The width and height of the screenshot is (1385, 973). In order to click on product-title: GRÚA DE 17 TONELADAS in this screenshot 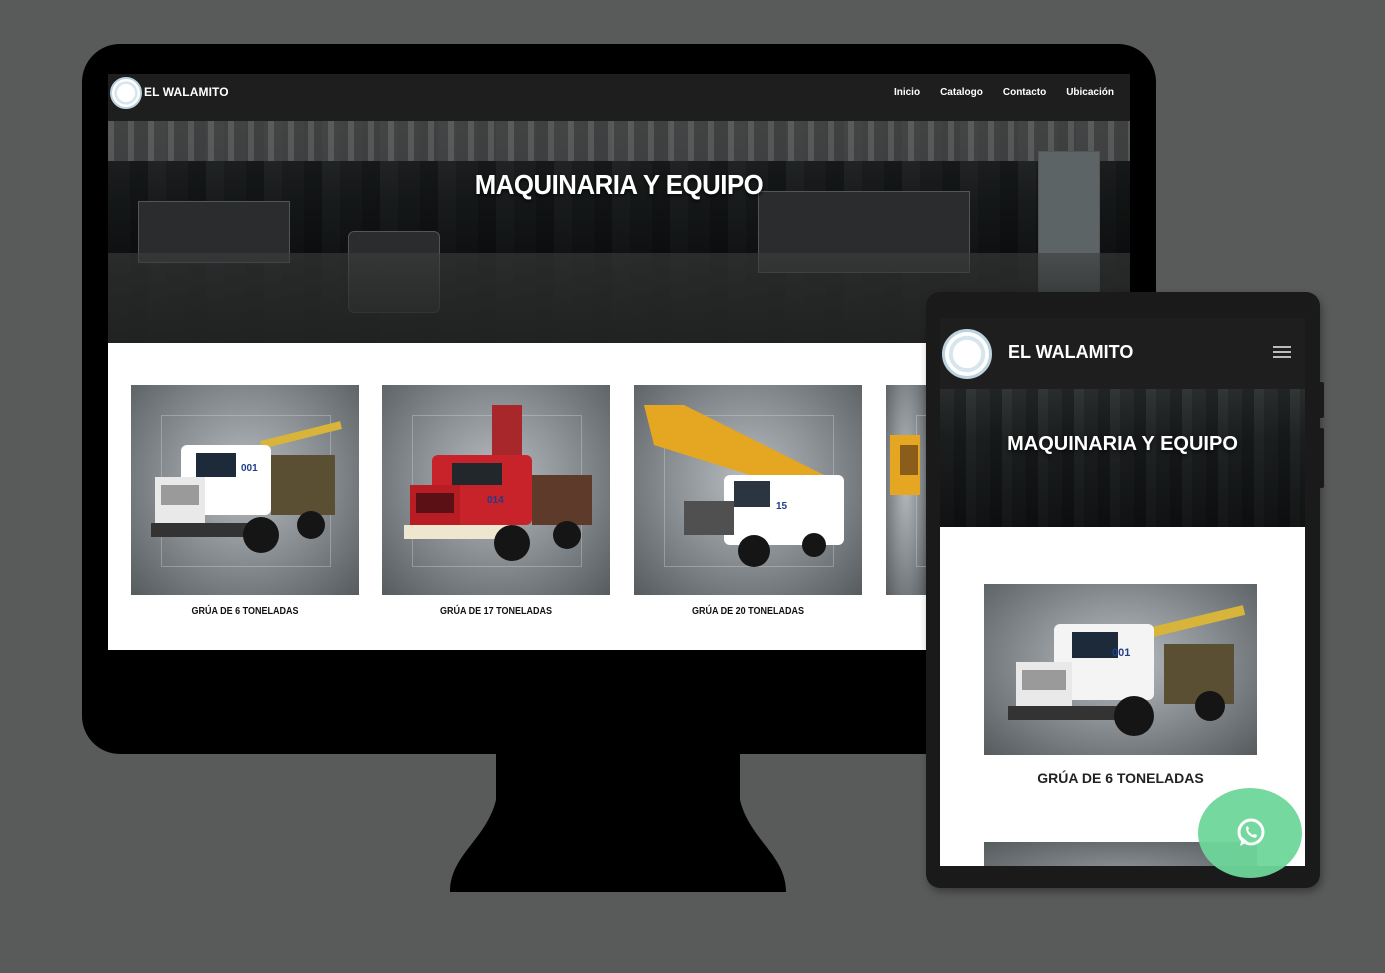, I will do `click(496, 611)`.